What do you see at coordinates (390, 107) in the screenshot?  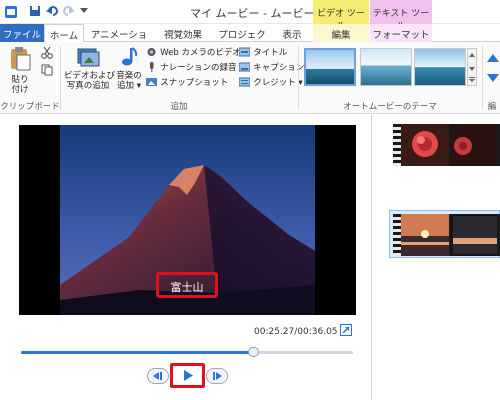 I see `themes-group-label: オートムービーのテーマ` at bounding box center [390, 107].